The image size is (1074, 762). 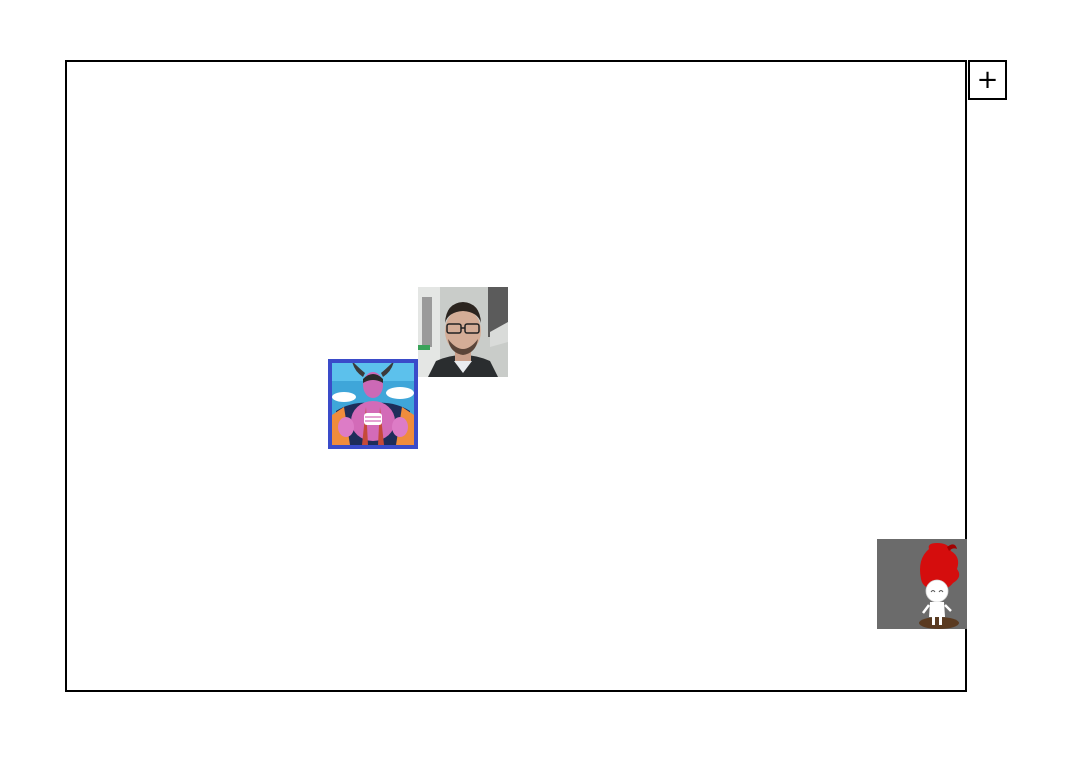 I want to click on man-with-glasses-photo, so click(x=463, y=332).